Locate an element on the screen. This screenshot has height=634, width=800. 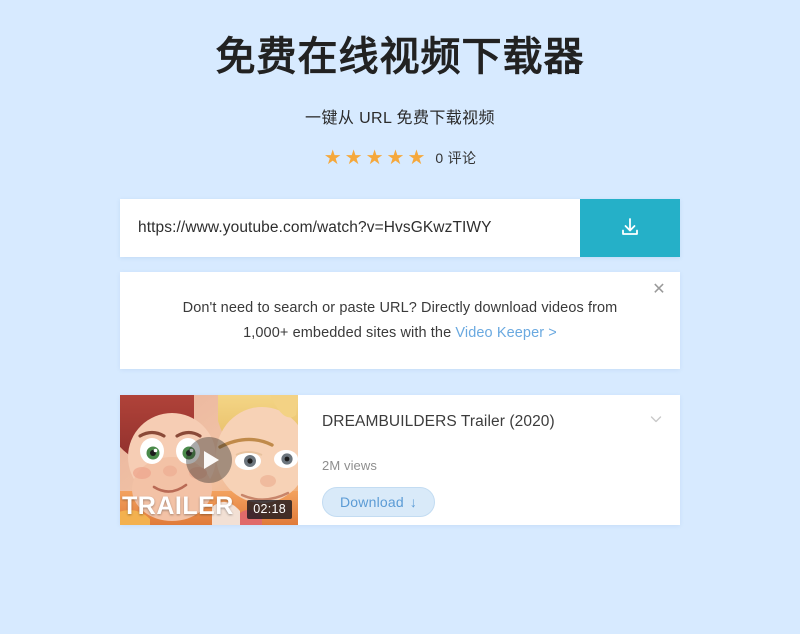
star-rating: ★ ★ ★ ★ ★ is located at coordinates (375, 158).